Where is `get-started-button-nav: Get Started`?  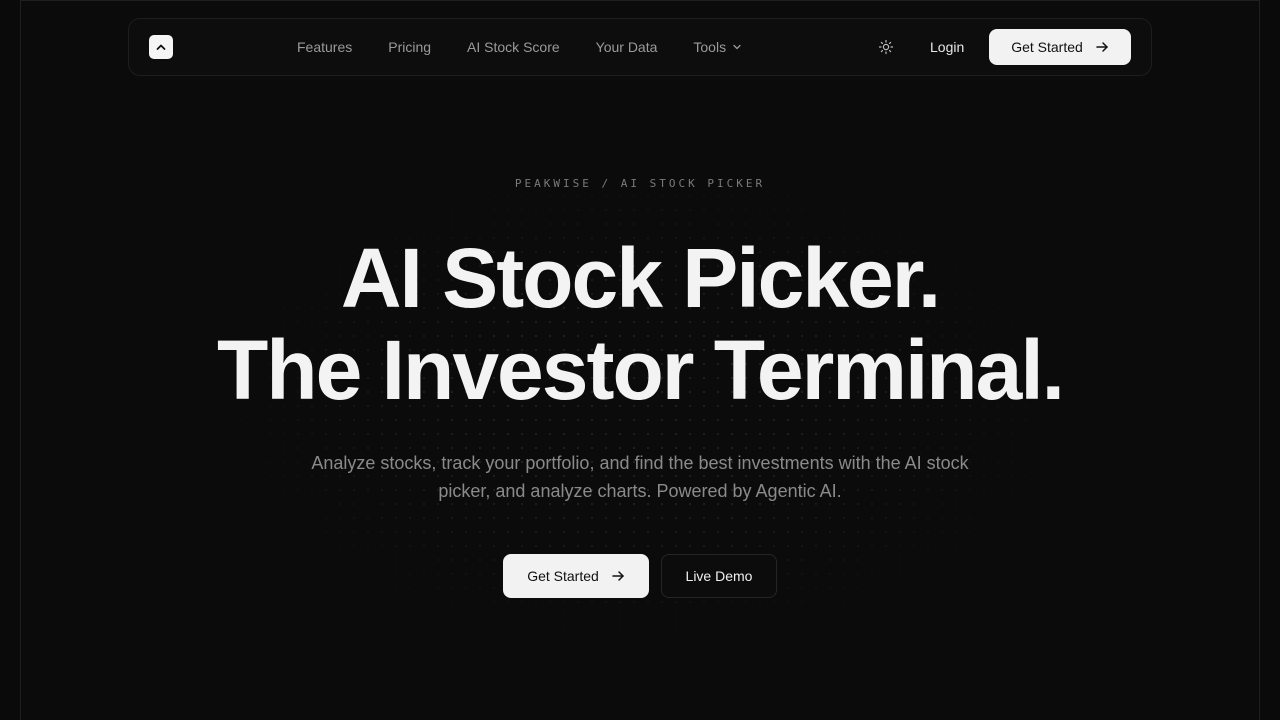 get-started-button-nav: Get Started is located at coordinates (1060, 47).